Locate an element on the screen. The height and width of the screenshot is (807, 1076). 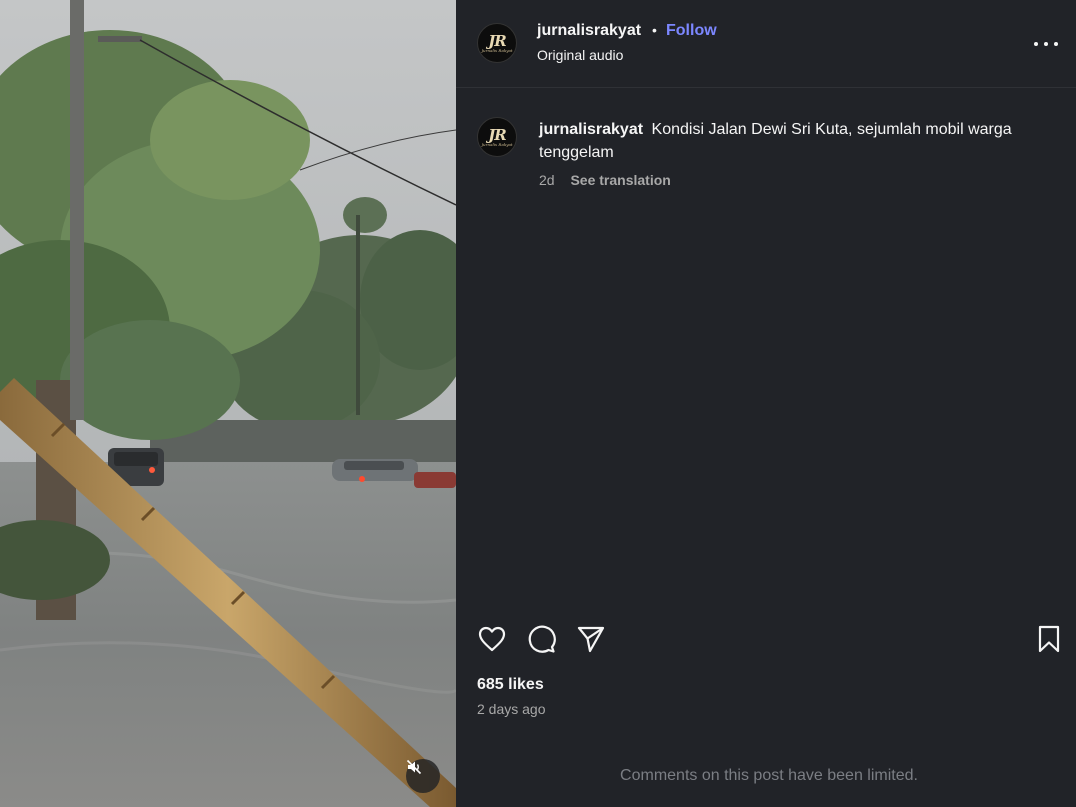
follow-button: Follow is located at coordinates (691, 31).